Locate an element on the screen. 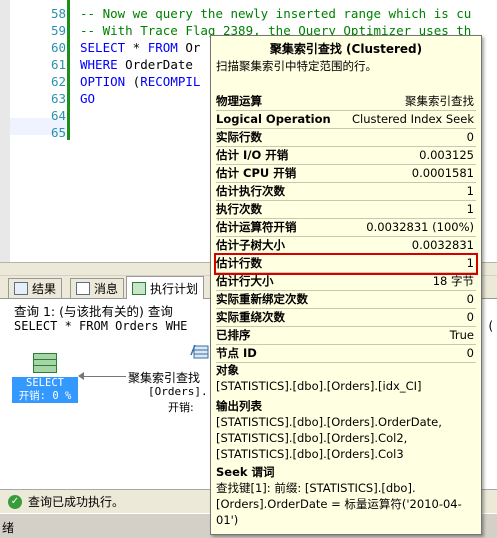  execution-plan-icon is located at coordinates (139, 288).